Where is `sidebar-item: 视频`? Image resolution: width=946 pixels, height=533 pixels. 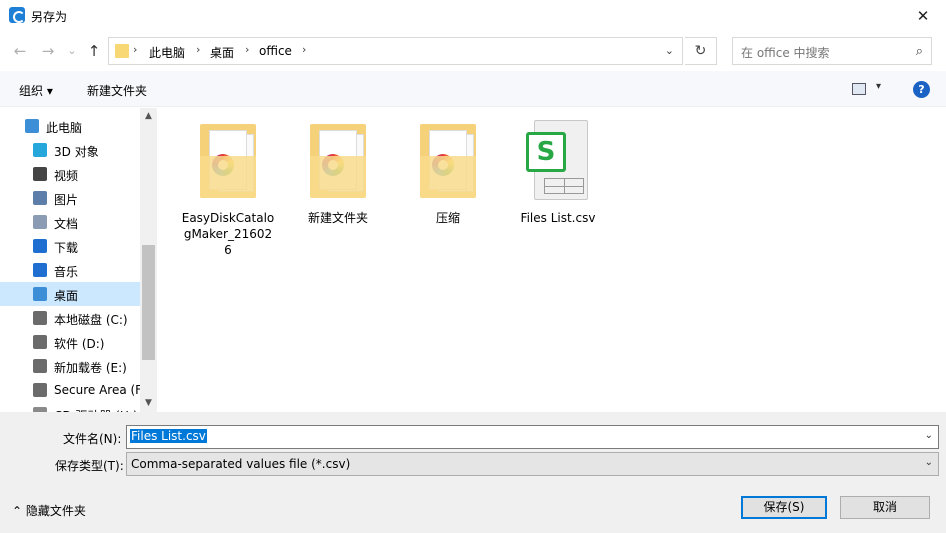 sidebar-item: 视频 is located at coordinates (70, 174).